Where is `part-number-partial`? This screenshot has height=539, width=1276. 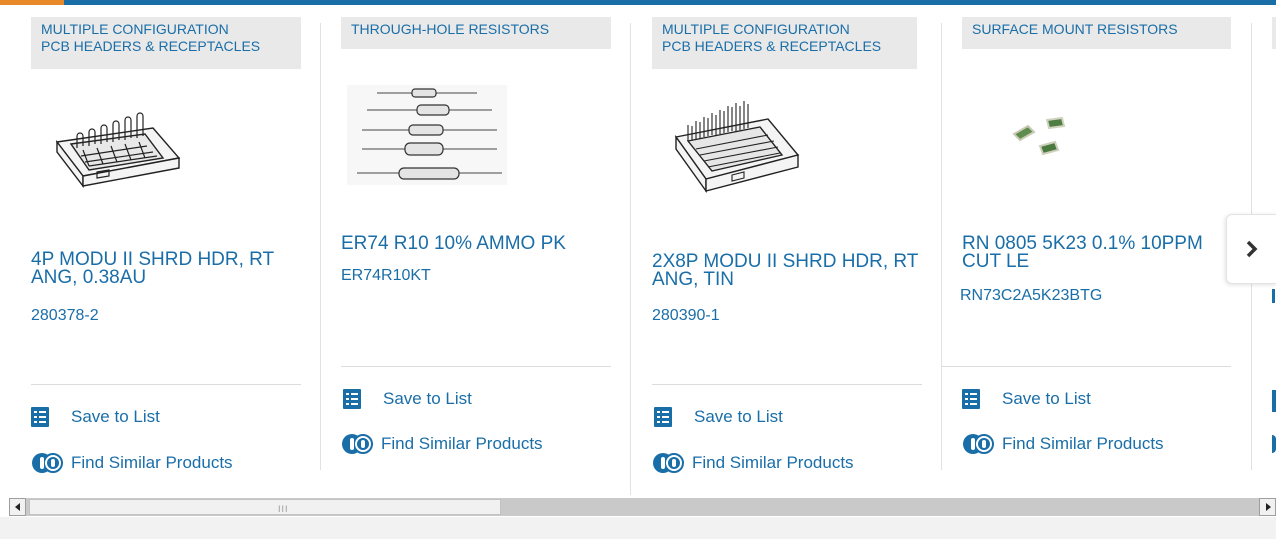 part-number-partial is located at coordinates (1273, 296).